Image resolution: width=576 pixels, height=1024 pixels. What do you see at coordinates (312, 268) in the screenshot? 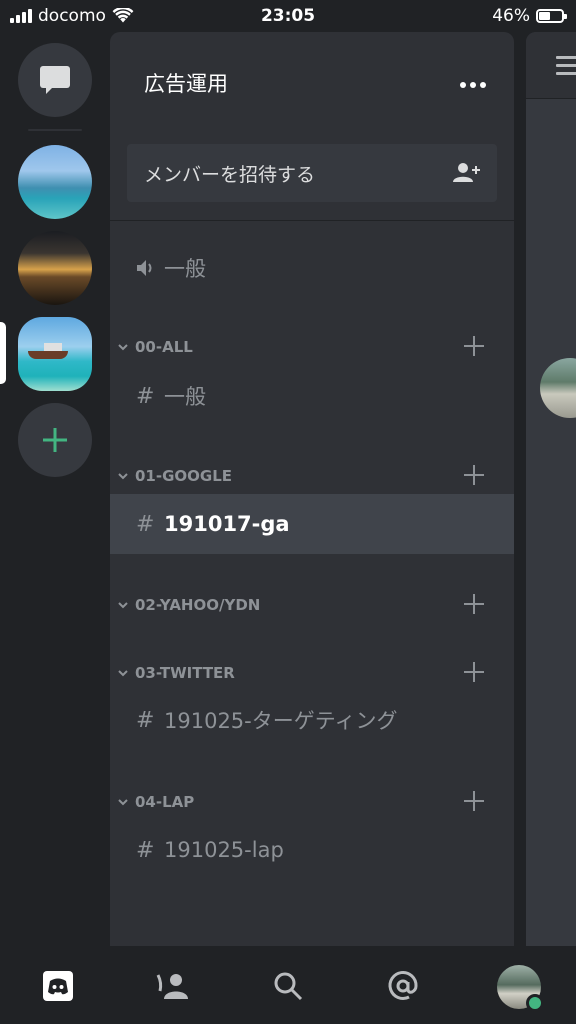
I see `voice-channel-general: 一般` at bounding box center [312, 268].